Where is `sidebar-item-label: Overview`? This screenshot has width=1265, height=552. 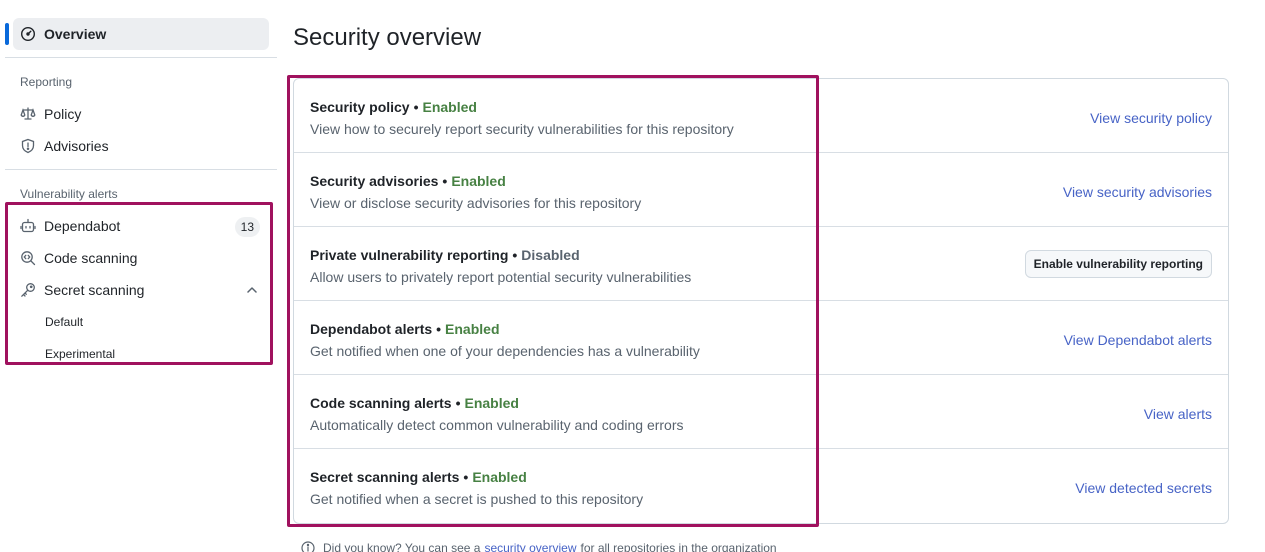 sidebar-item-label: Overview is located at coordinates (75, 34).